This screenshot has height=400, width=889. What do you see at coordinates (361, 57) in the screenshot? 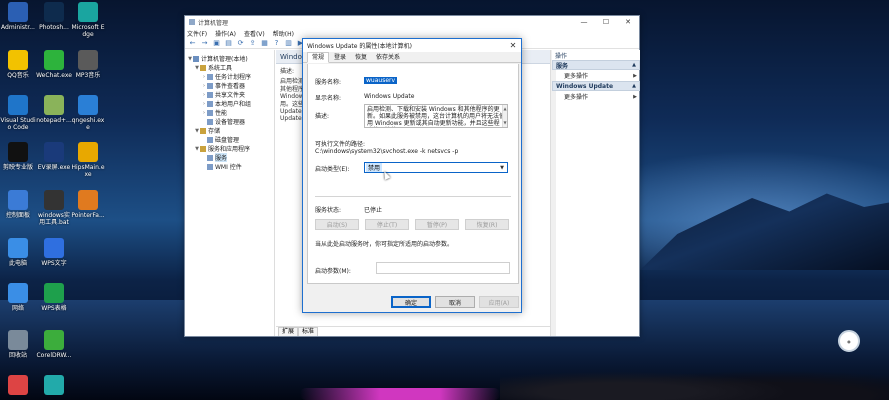
I see `tab-recovery: 恢复` at bounding box center [361, 57].